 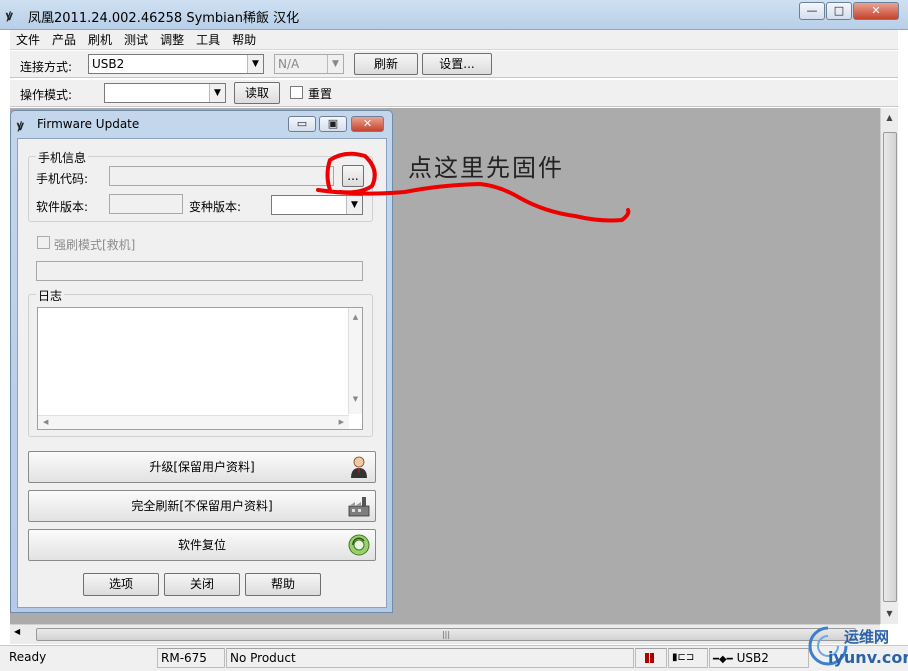 I want to click on scrollbar-thumb: |||, so click(x=446, y=634).